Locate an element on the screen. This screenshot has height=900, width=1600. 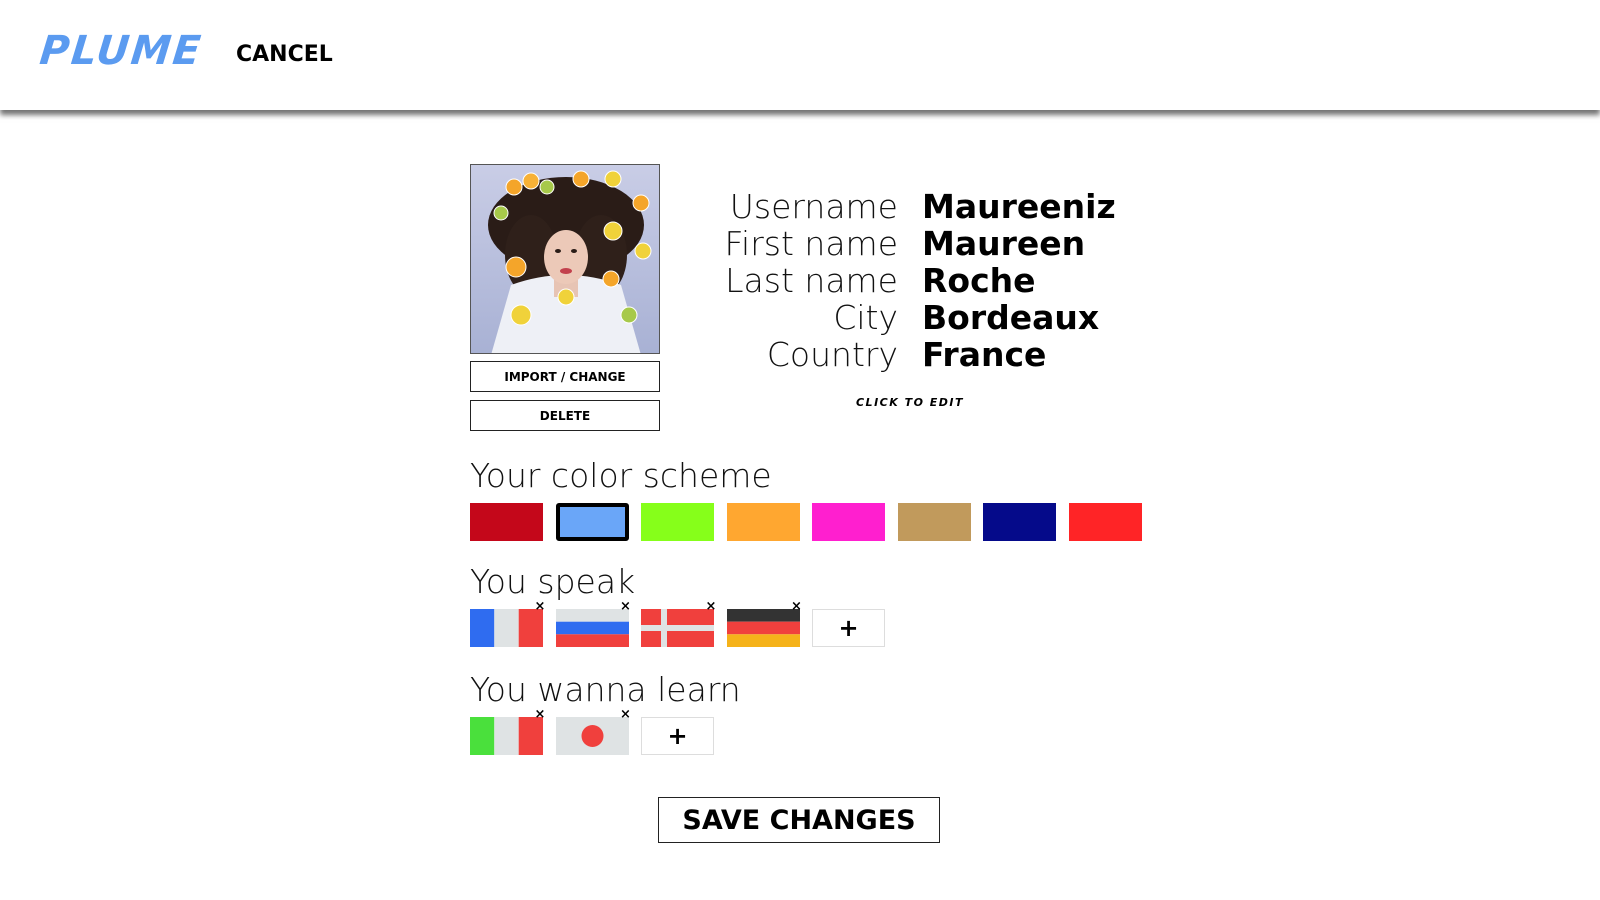
you-wanna-learn-title: You wanna learn is located at coordinates (605, 689).